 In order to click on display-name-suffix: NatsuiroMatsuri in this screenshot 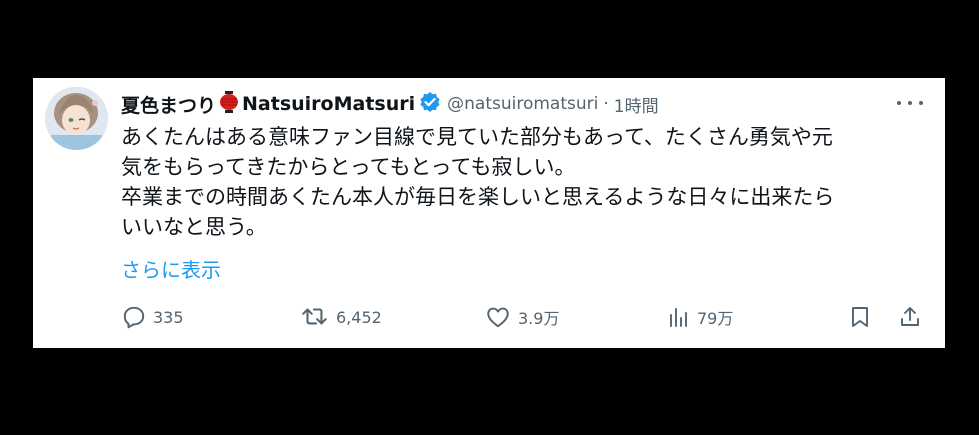, I will do `click(328, 104)`.